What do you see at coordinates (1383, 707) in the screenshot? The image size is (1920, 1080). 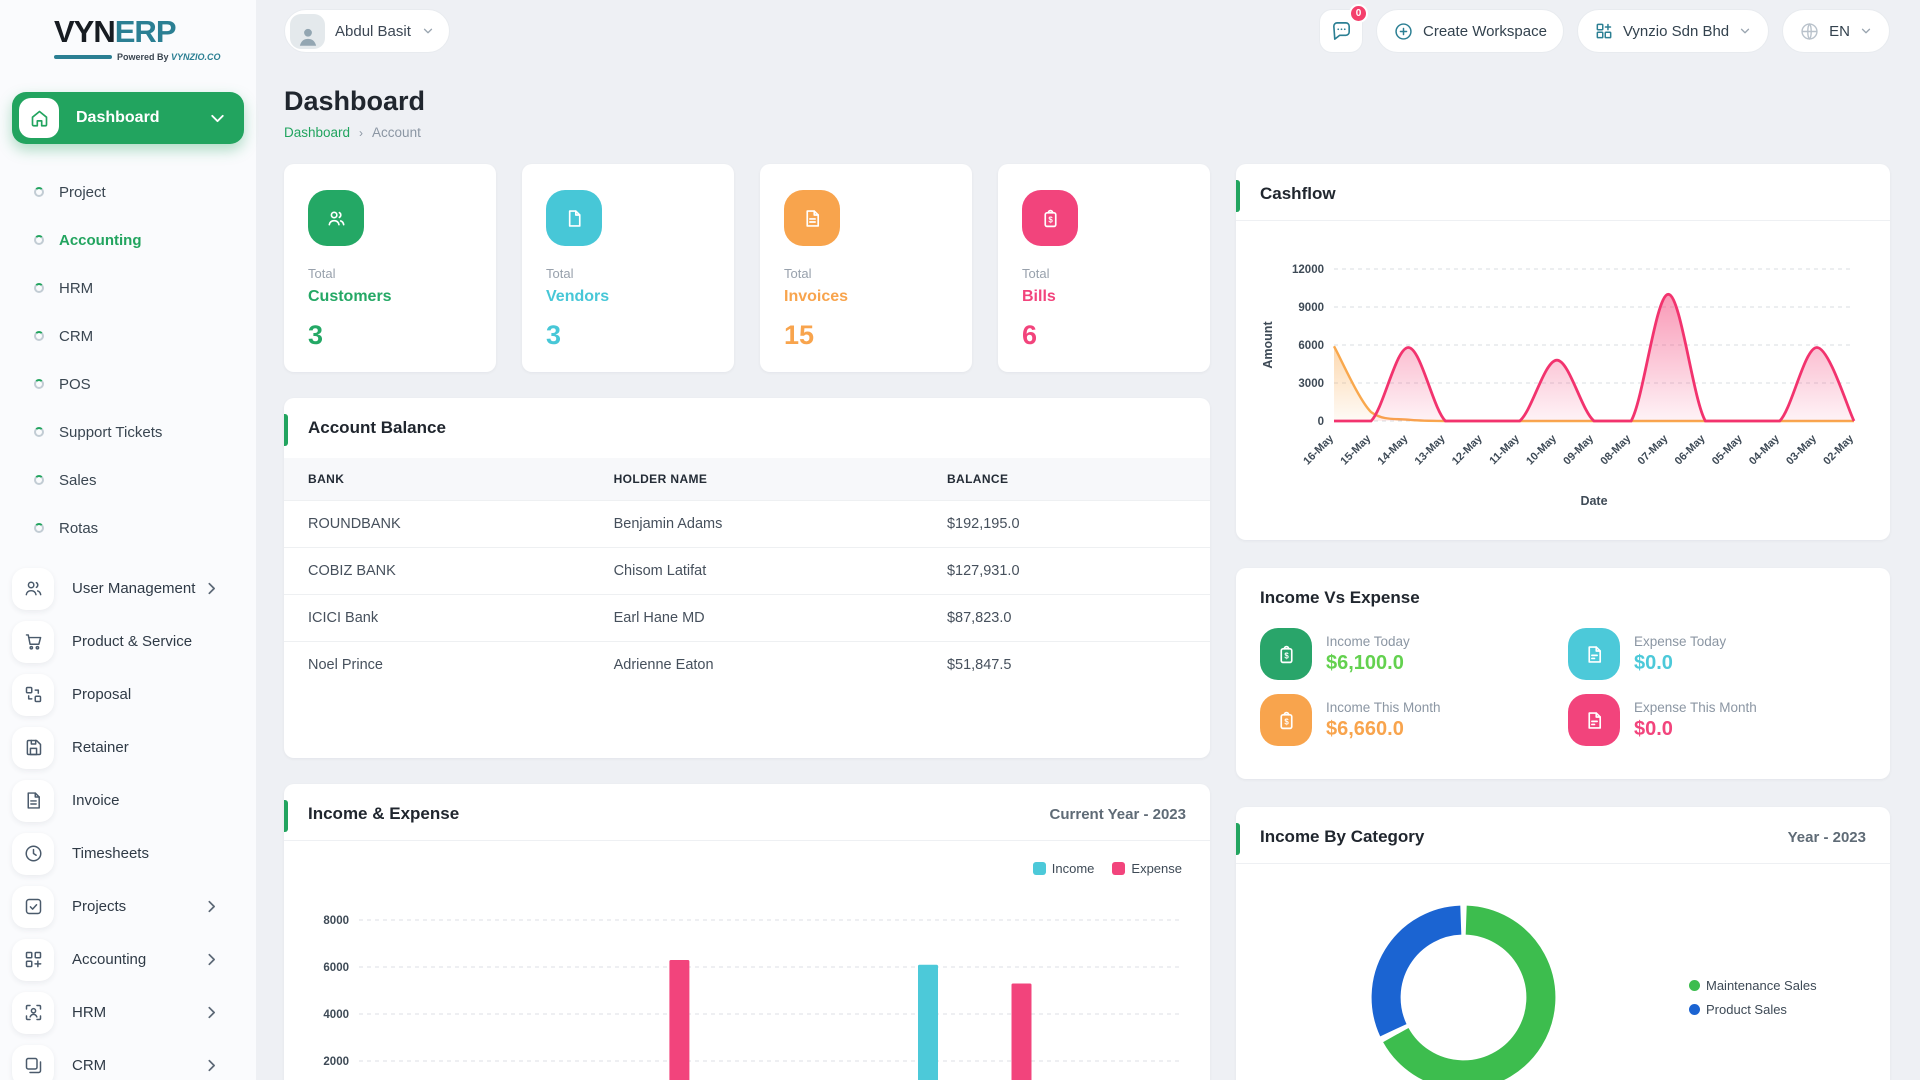 I see `tile-label: Income This Month` at bounding box center [1383, 707].